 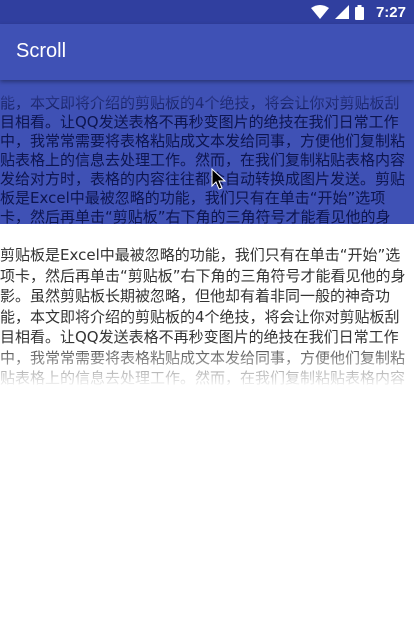 What do you see at coordinates (207, 98) in the screenshot?
I see `top-fading-edge` at bounding box center [207, 98].